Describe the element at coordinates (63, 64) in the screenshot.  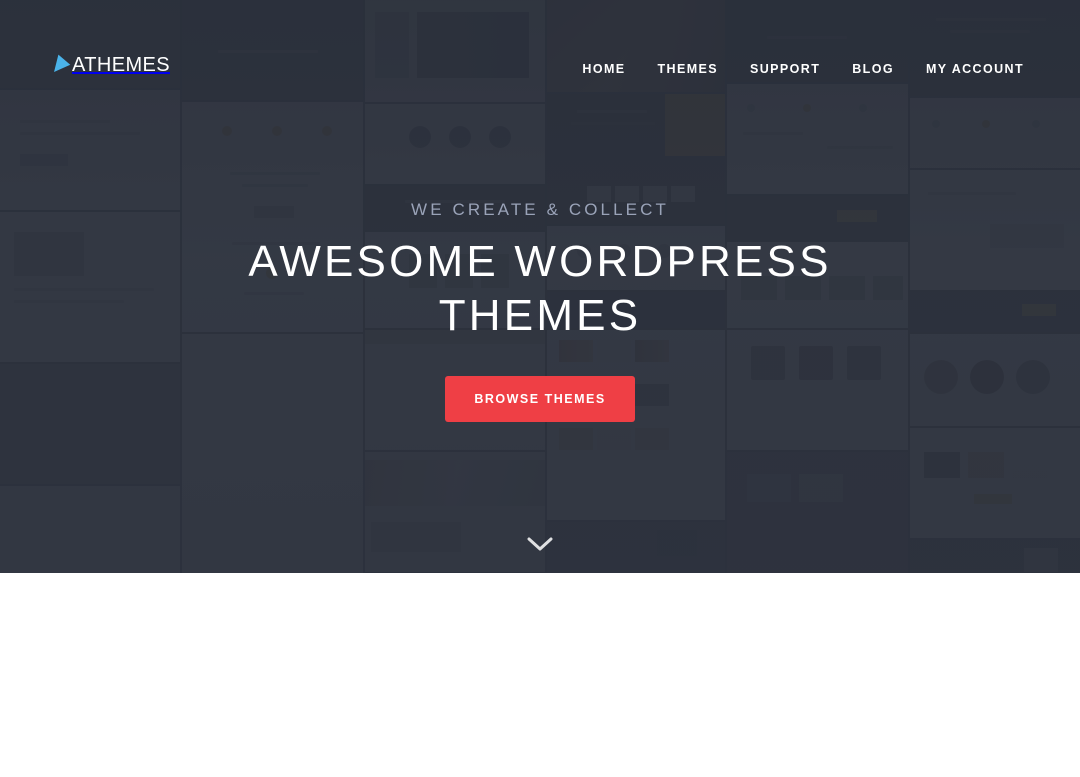
I see `triangle-play-icon` at that location.